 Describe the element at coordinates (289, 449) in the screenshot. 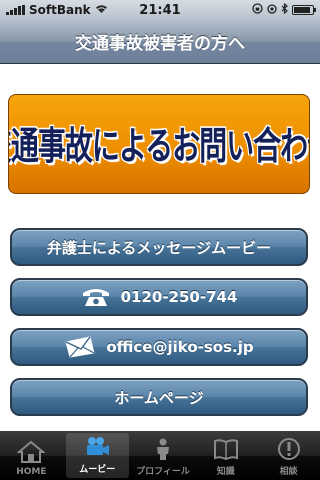

I see `exclamation-icon` at that location.